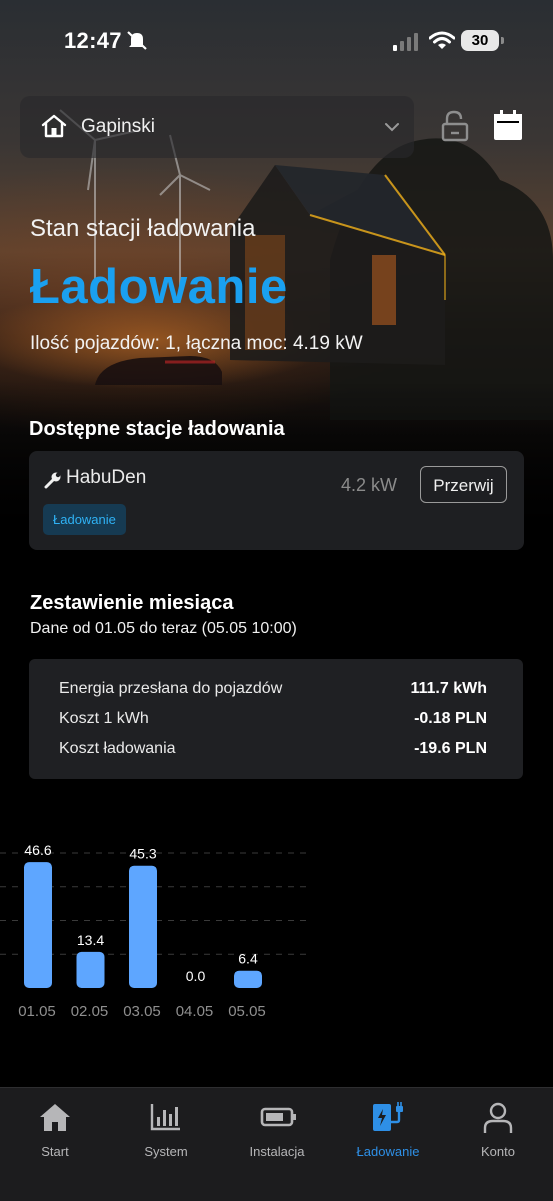  I want to click on battery-icon, so click(279, 1119).